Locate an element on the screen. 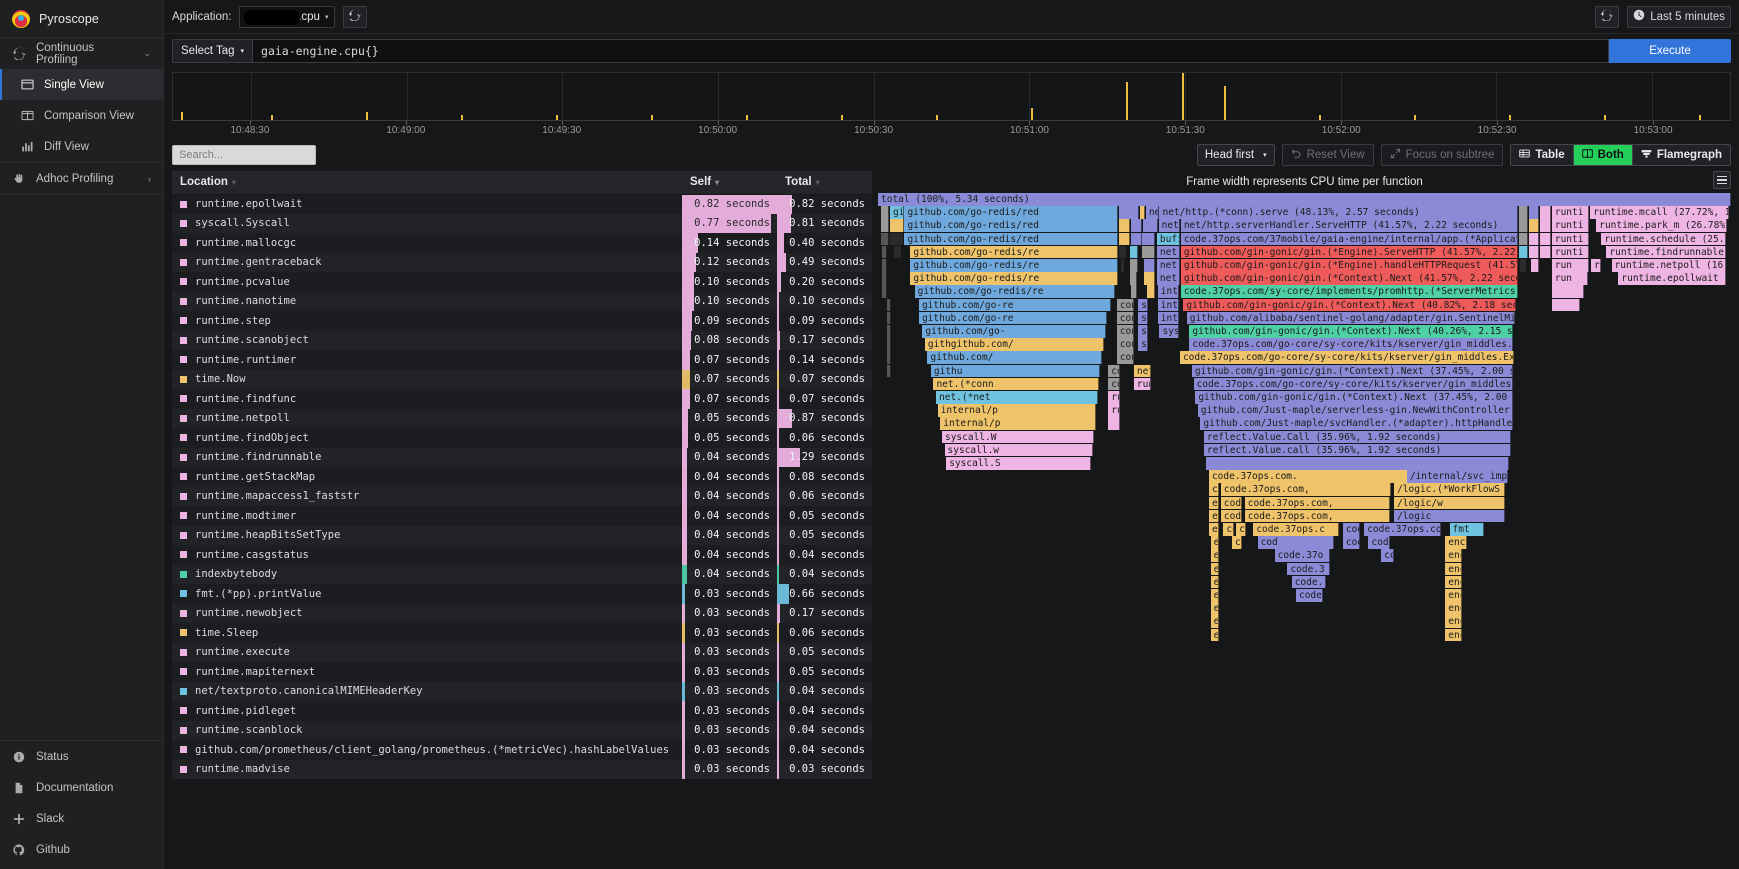 This screenshot has height=869, width=1739. flamegraph-frame: github.com/ is located at coordinates (1015, 357).